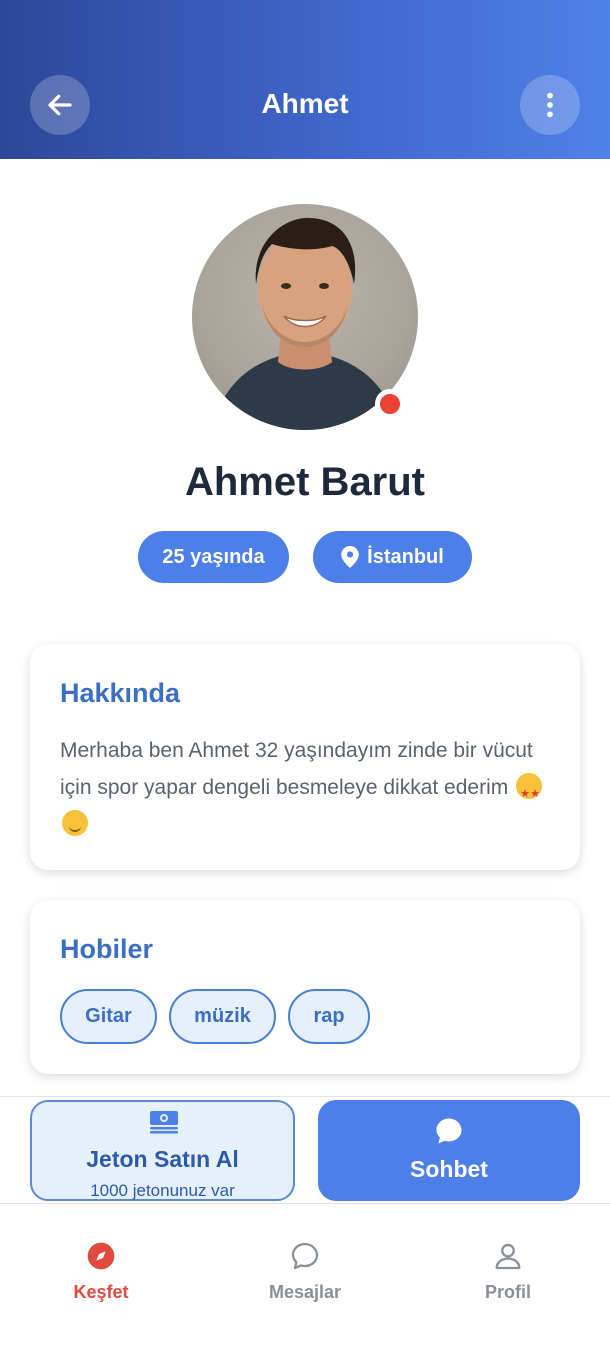  Describe the element at coordinates (507, 1292) in the screenshot. I see `nav-label-profil: Profil` at that location.